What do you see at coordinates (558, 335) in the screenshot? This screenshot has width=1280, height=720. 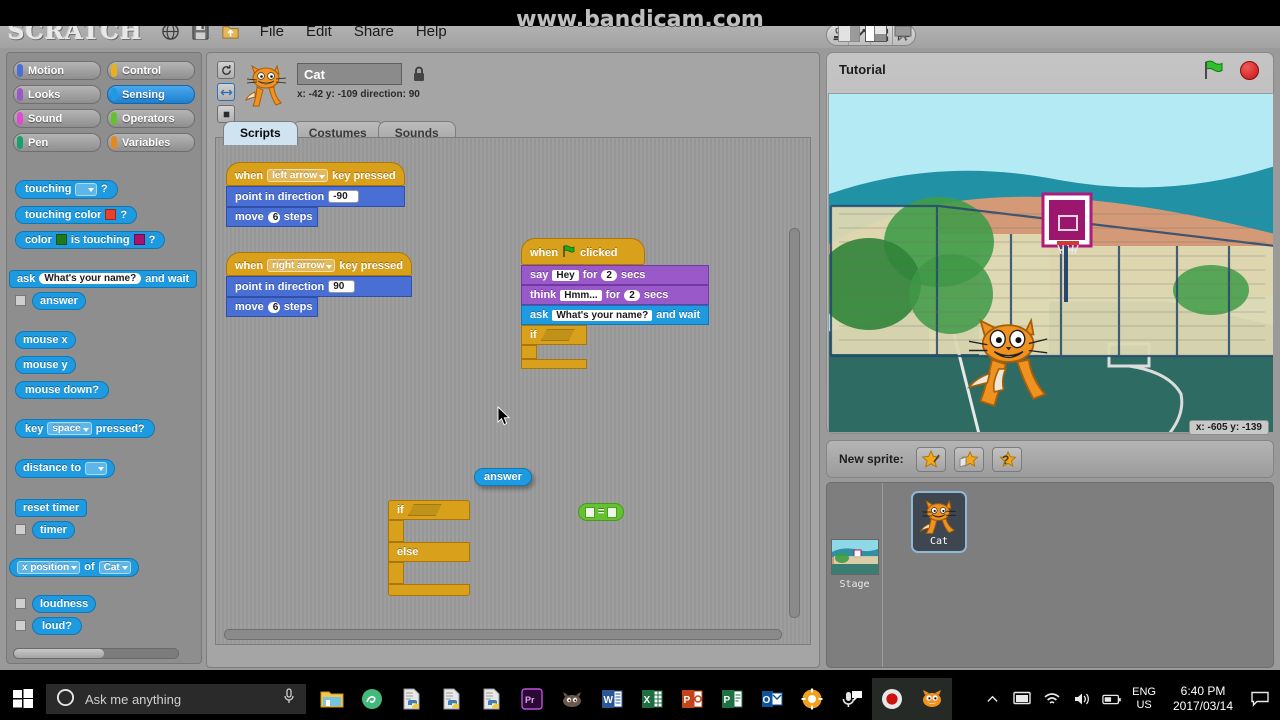 I see `if-condition-slot` at bounding box center [558, 335].